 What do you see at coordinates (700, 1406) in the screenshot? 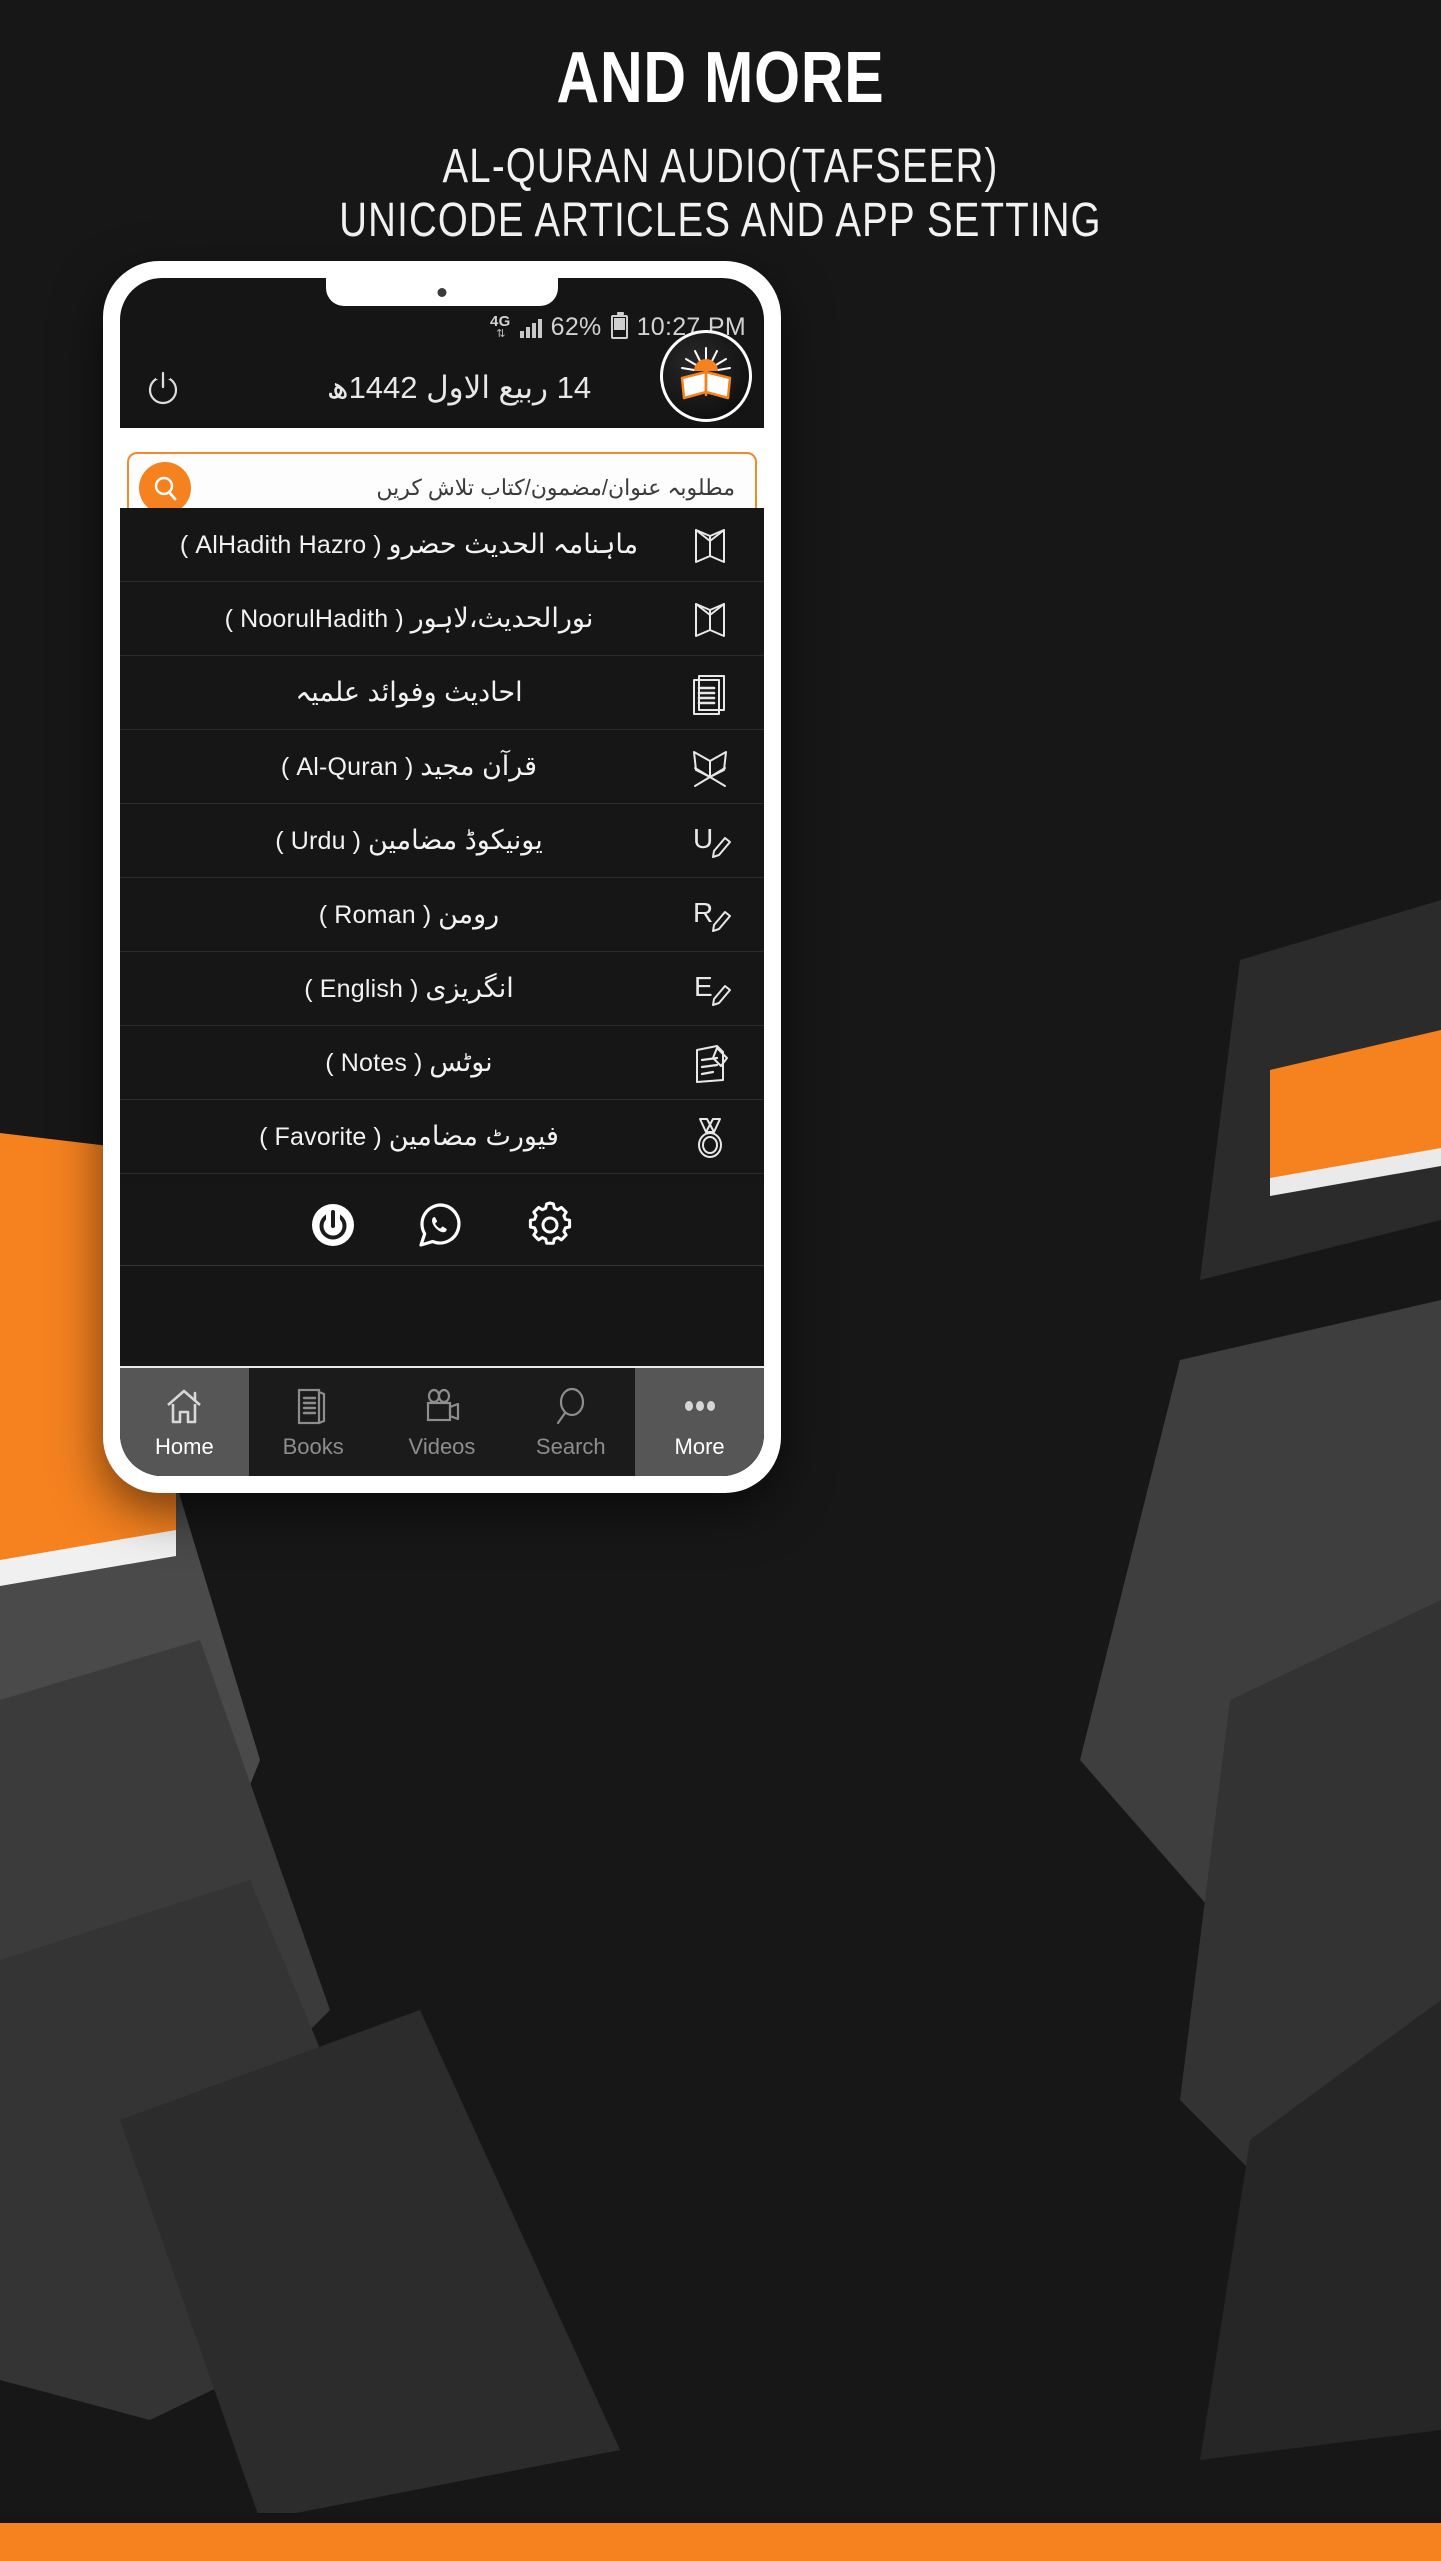
I see `more-dots-icon` at bounding box center [700, 1406].